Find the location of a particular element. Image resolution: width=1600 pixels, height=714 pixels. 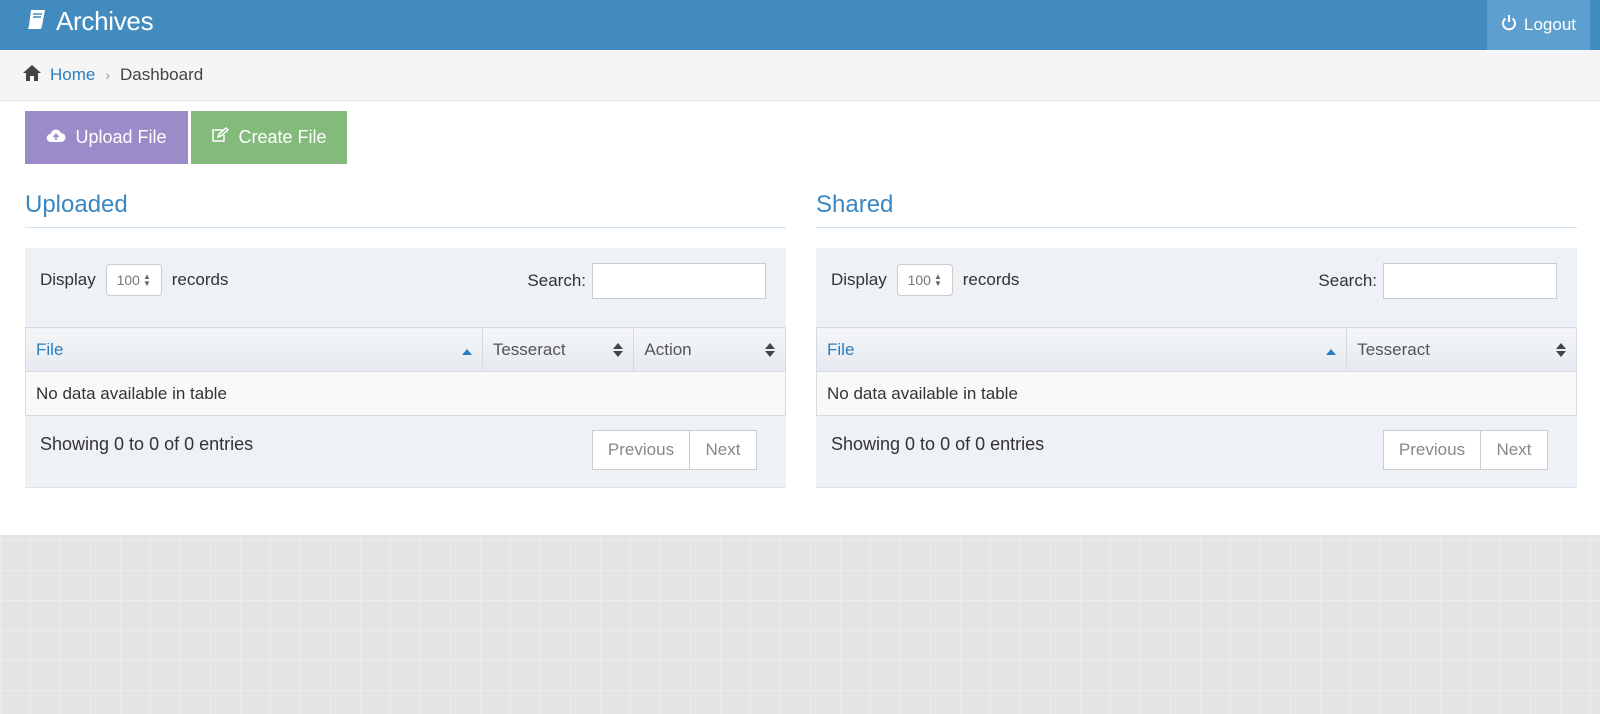

logout-label: Logout is located at coordinates (1550, 24).